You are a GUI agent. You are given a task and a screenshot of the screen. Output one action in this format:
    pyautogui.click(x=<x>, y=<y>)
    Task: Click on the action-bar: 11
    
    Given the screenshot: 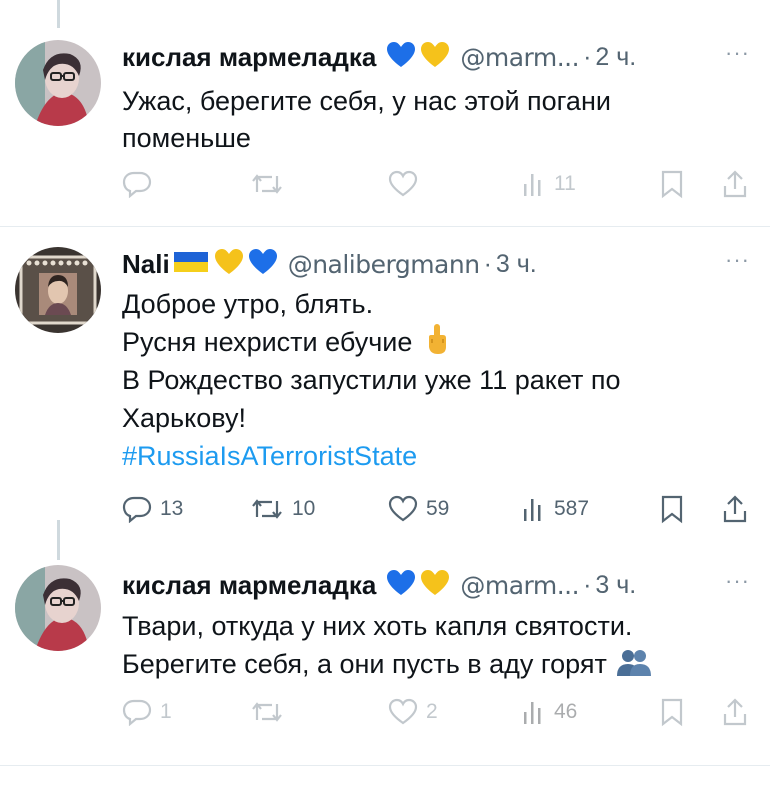 What is the action you would take?
    pyautogui.click(x=385, y=184)
    